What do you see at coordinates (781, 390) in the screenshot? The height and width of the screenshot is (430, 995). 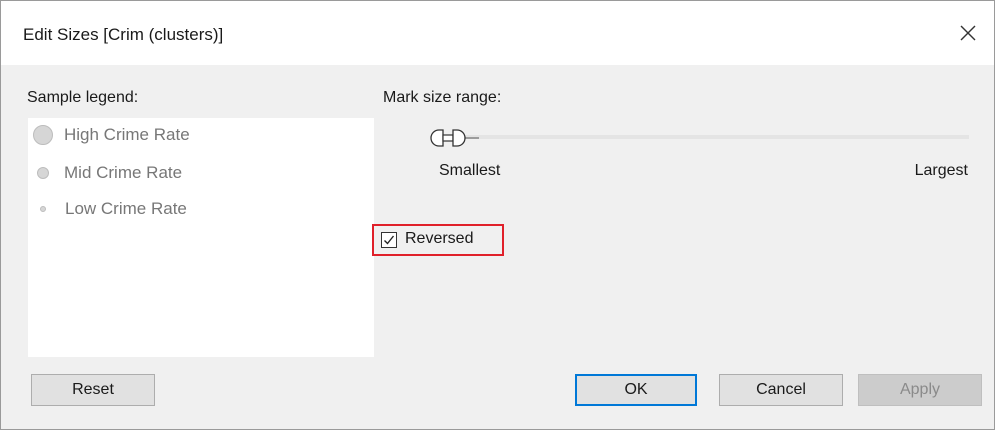 I see `cancel-button: Cancel` at bounding box center [781, 390].